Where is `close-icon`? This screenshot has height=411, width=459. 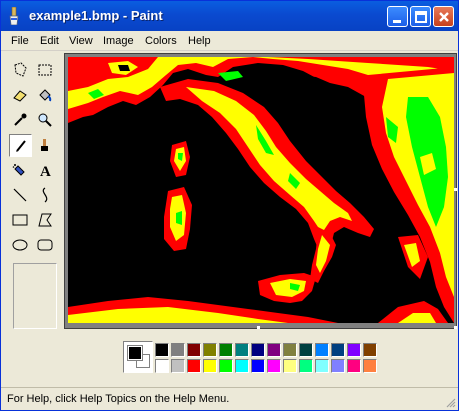 close-icon is located at coordinates (444, 17).